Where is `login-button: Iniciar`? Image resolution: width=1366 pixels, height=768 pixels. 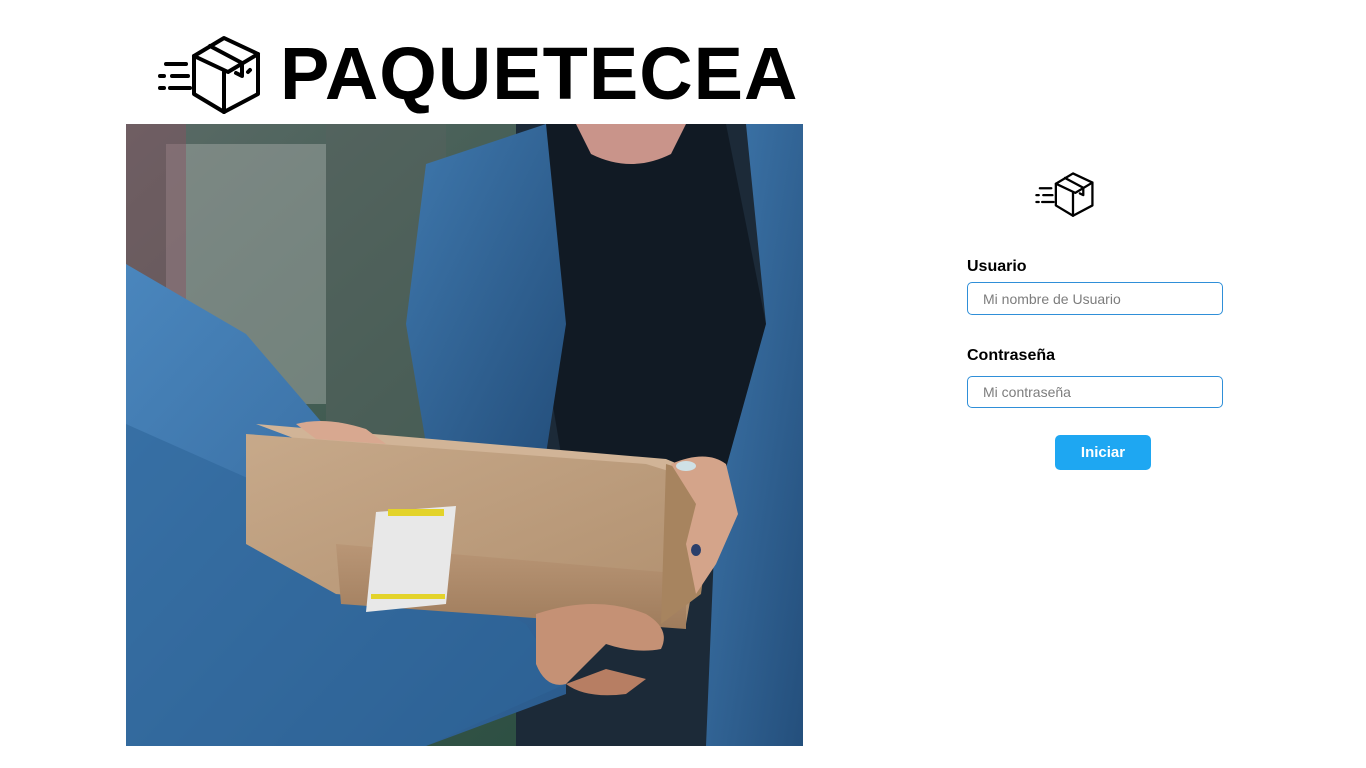 login-button: Iniciar is located at coordinates (1103, 452).